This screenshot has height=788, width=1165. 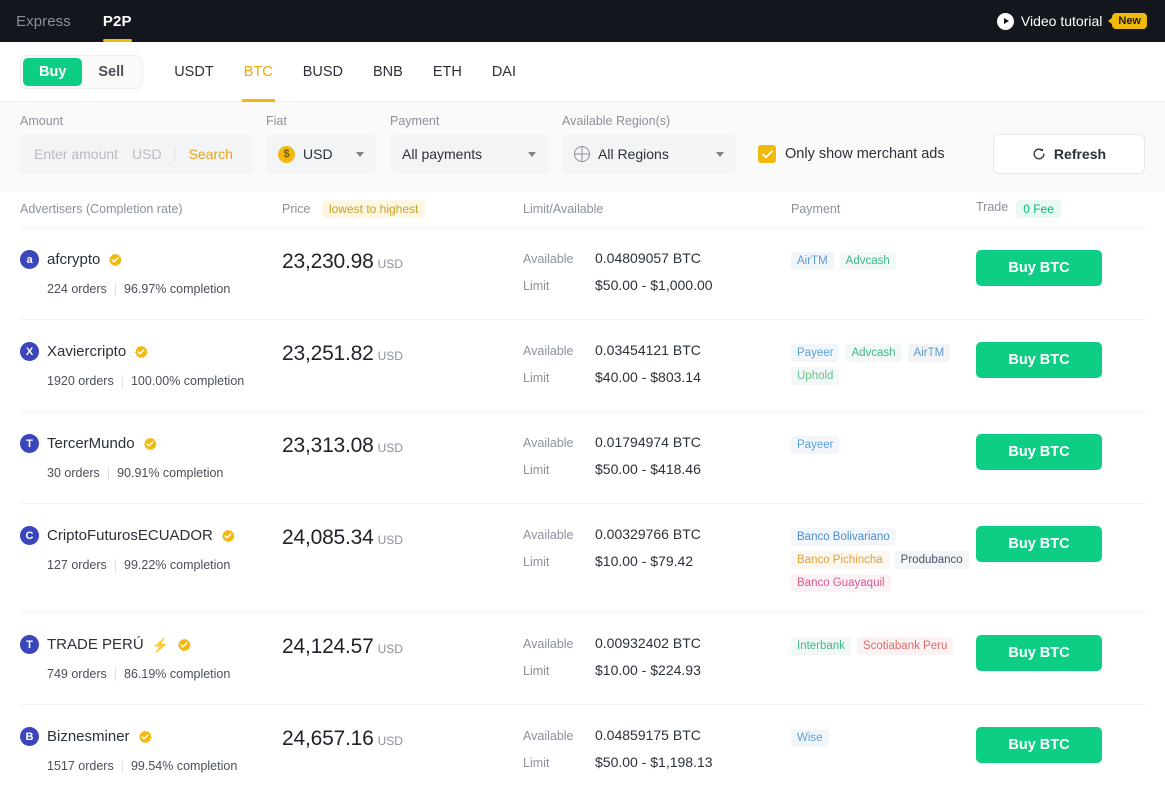 I want to click on limit-value: $50.00 - $1,000.00, so click(x=654, y=285).